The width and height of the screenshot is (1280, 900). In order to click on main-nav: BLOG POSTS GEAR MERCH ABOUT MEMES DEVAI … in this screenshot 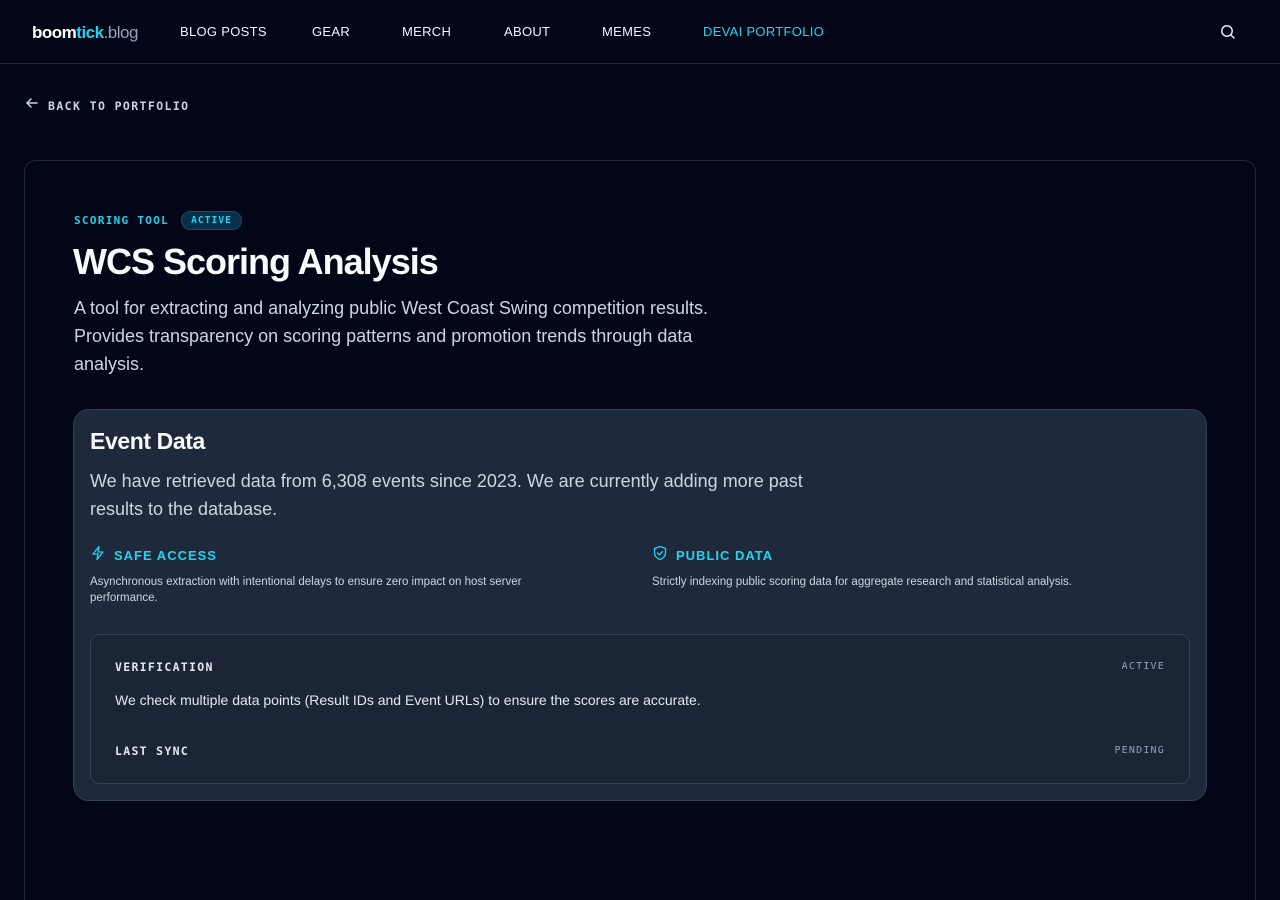, I will do `click(640, 32)`.